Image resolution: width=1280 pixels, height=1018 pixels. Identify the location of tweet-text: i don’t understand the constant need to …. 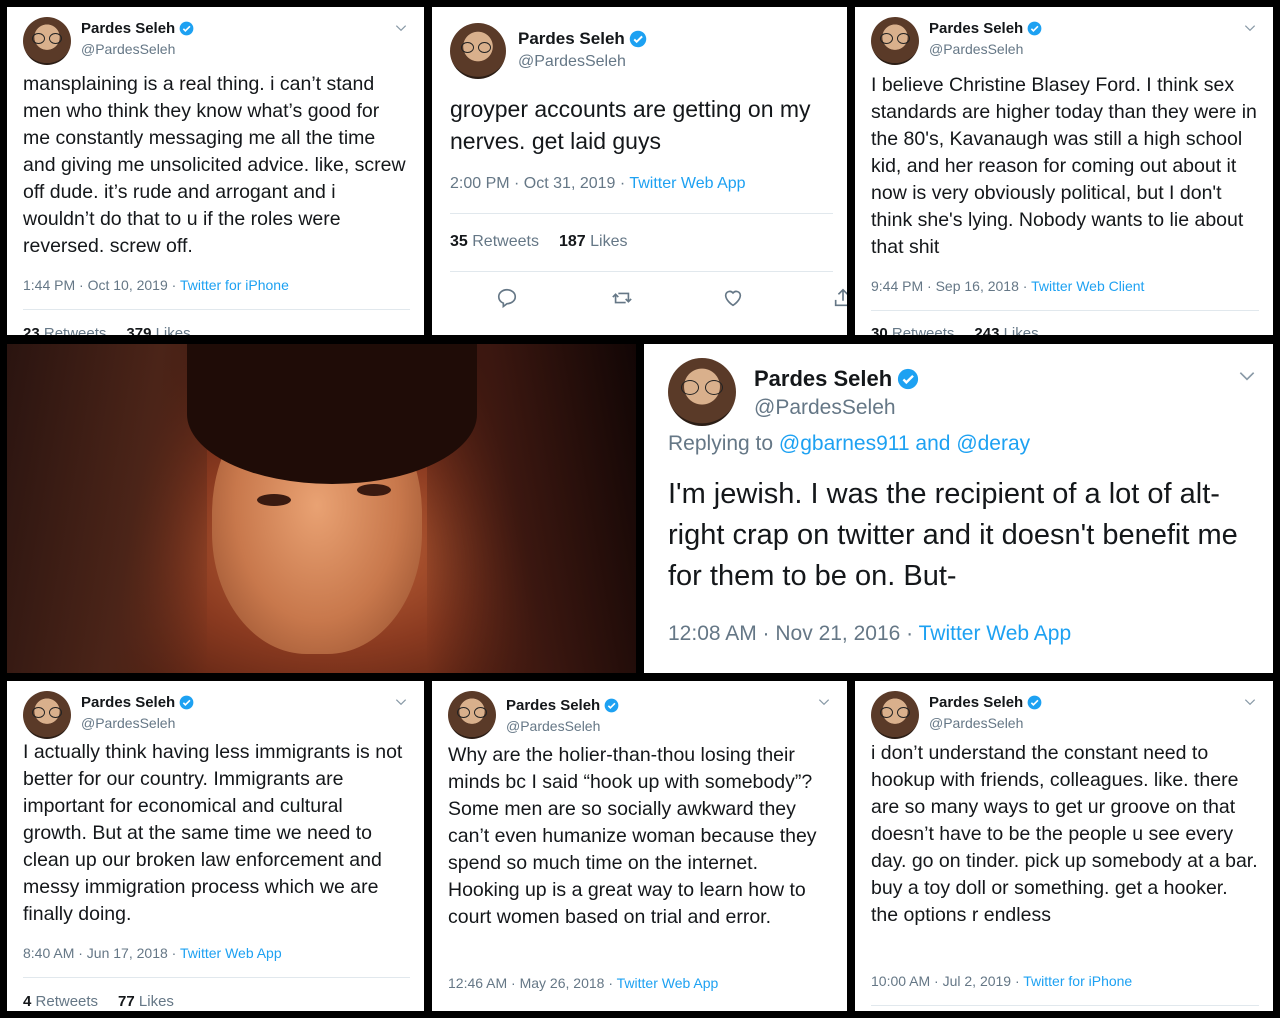
(1064, 834).